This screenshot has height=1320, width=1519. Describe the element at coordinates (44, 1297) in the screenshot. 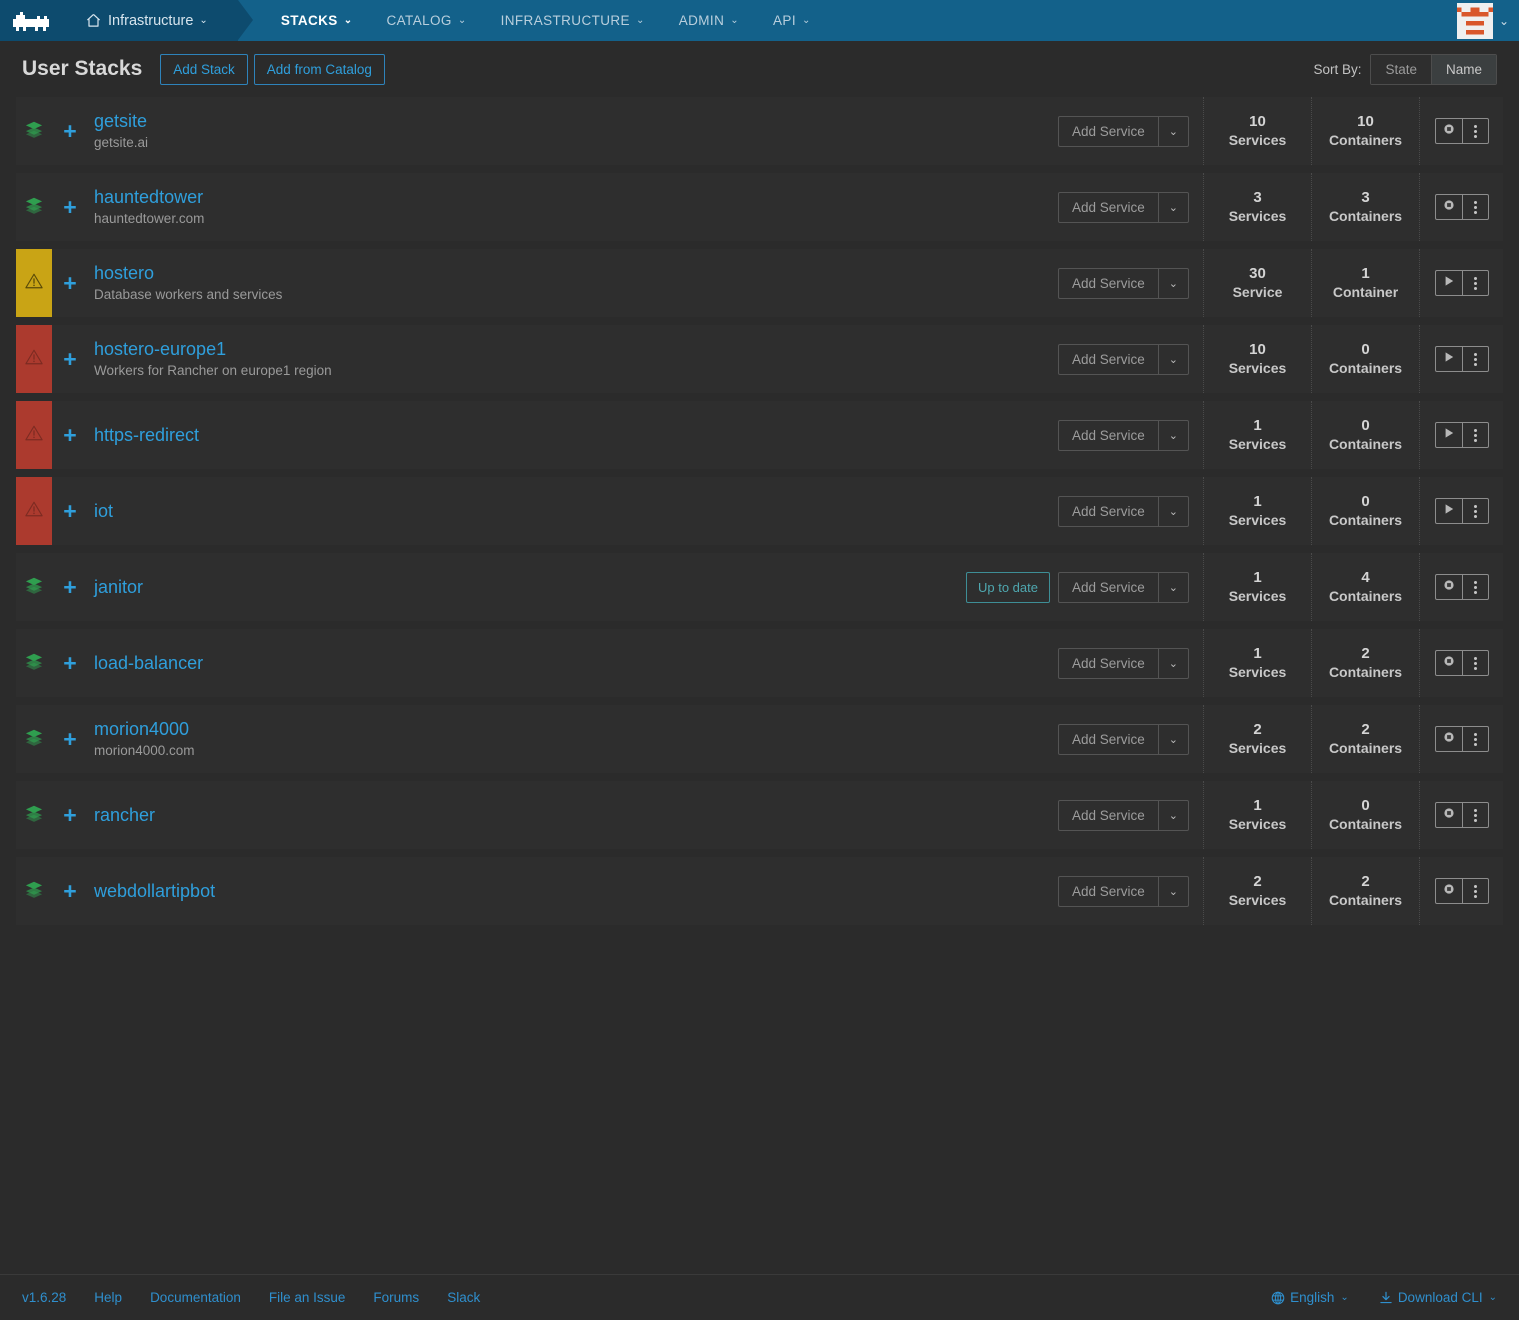

I see `footer-version: v1.6.28` at that location.